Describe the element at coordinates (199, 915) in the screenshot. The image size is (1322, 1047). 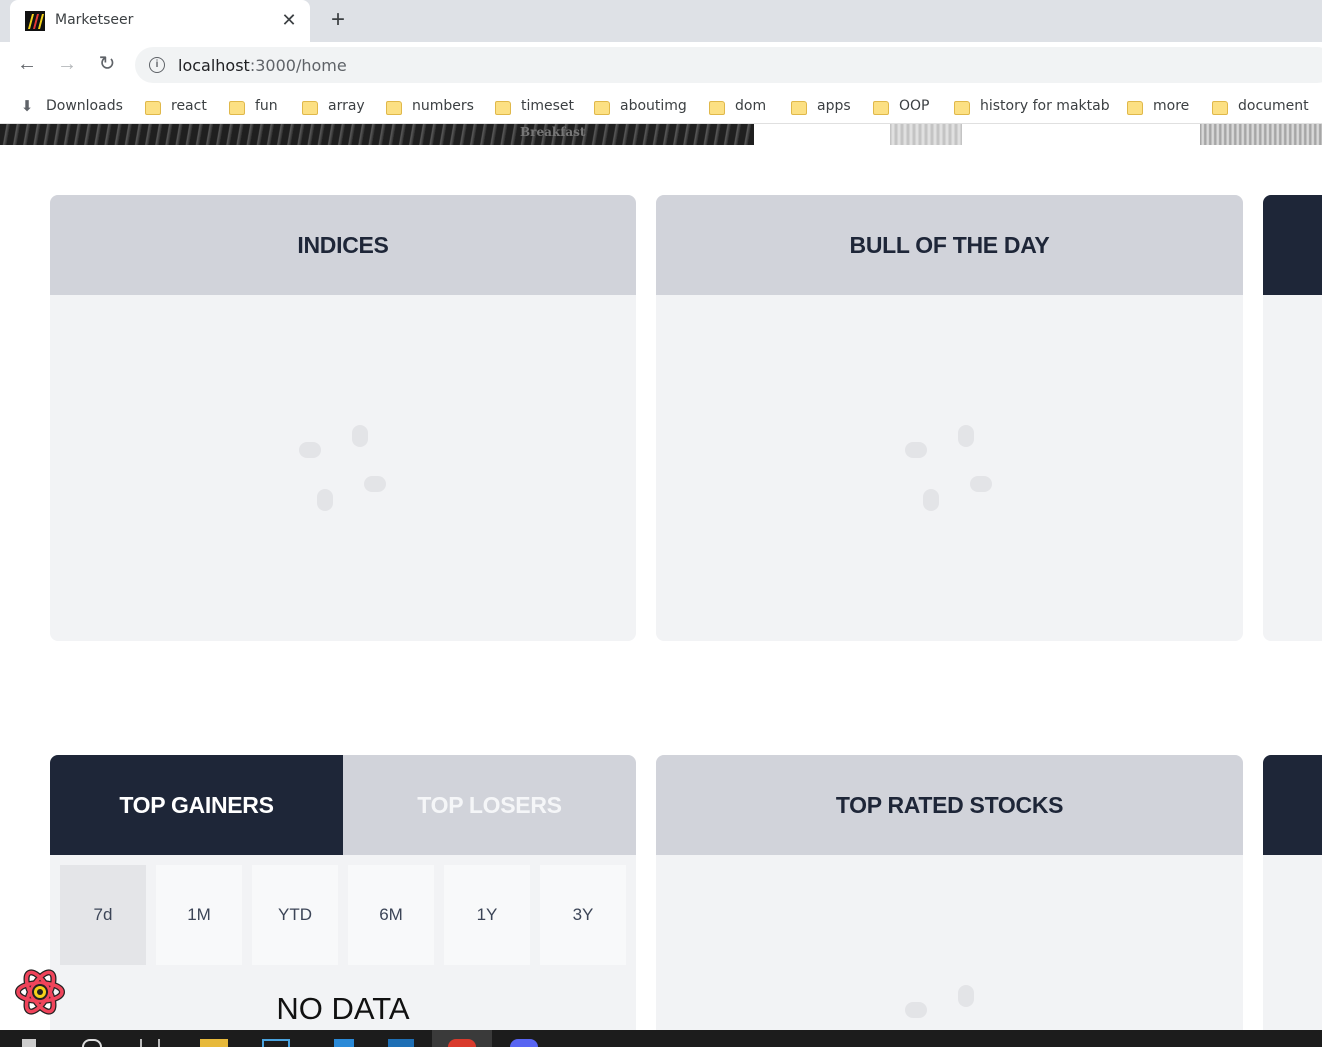
I see `period-1m-button: 1M` at that location.